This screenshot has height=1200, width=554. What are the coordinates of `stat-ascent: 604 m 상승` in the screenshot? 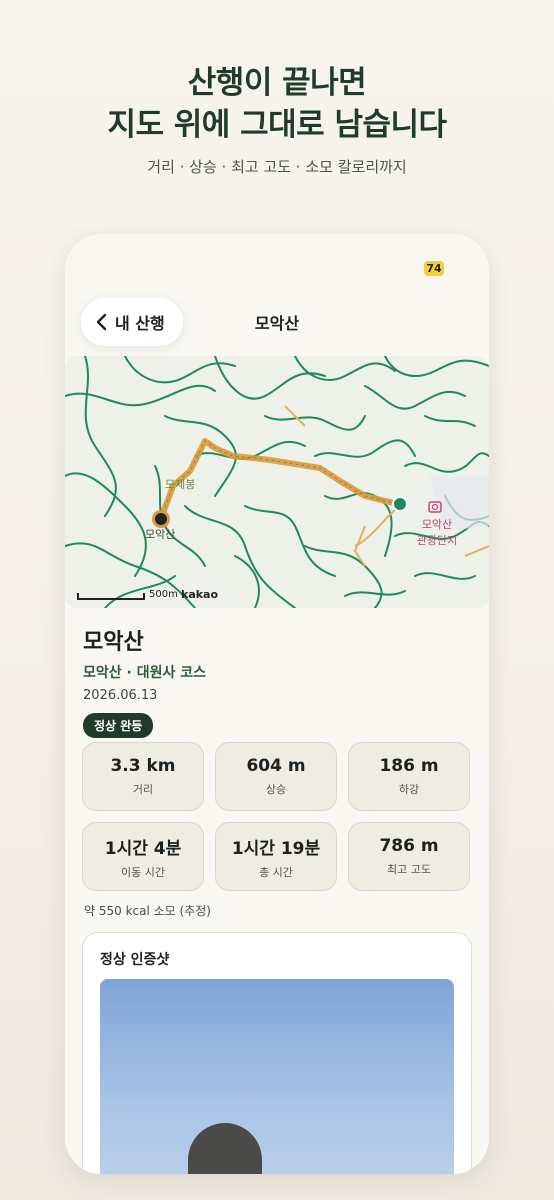 It's located at (276, 776).